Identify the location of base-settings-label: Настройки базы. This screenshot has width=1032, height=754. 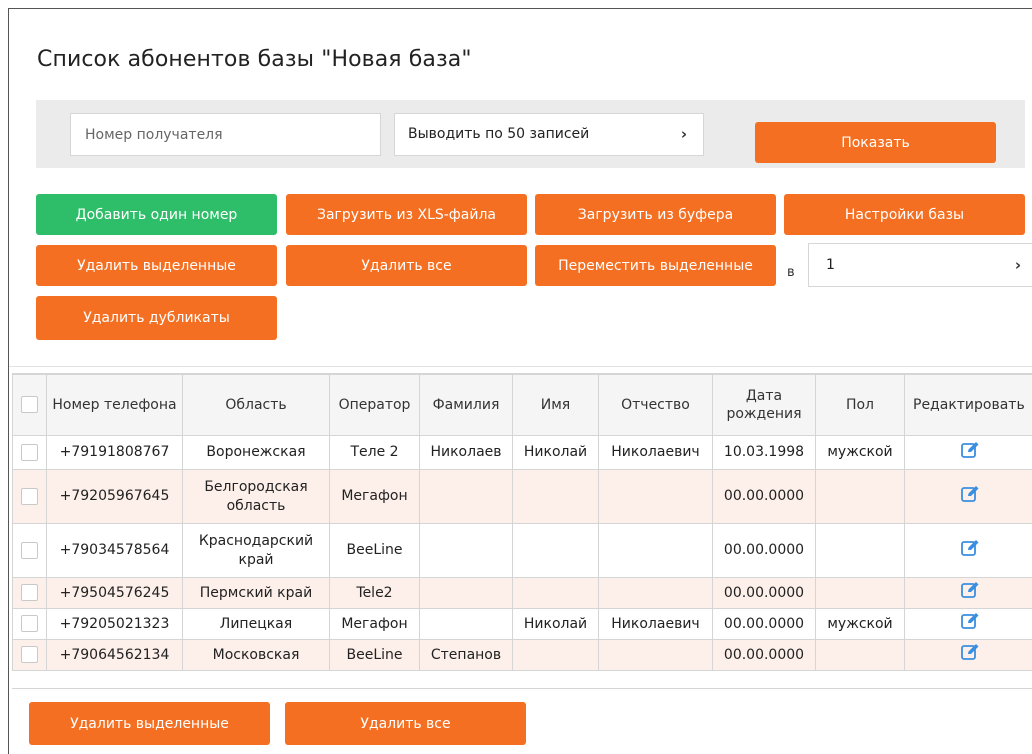
(904, 214).